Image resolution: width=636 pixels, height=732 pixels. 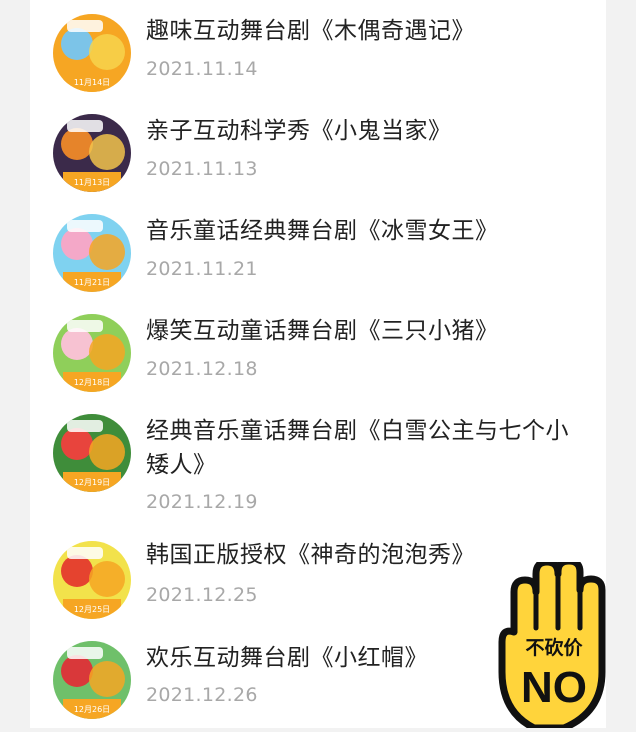 I want to click on puppet-poster-icon: 11月14日, so click(x=92, y=53).